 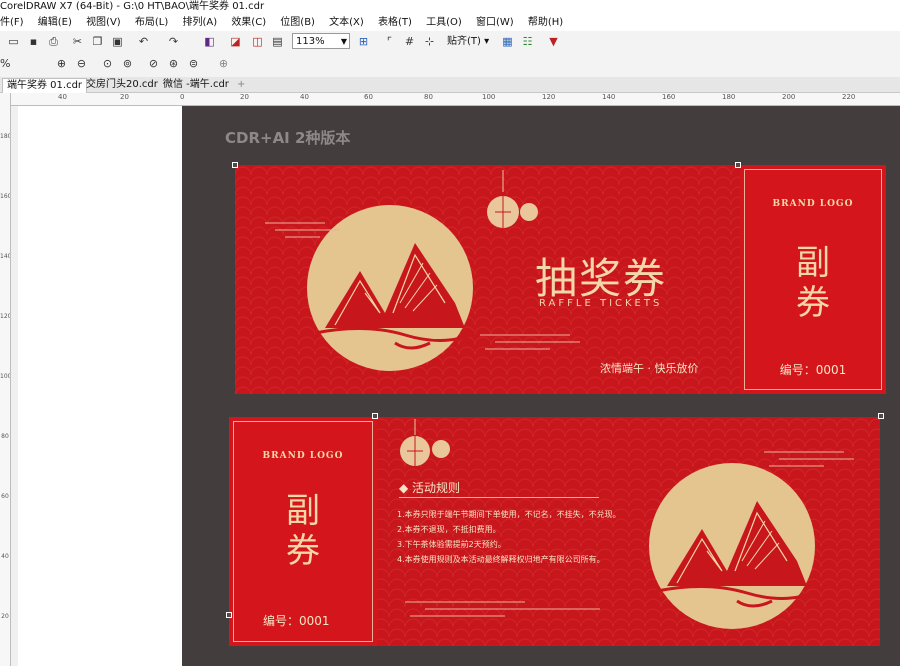 I want to click on tab-jiaofang: 交房门头20.cdr, so click(x=122, y=85).